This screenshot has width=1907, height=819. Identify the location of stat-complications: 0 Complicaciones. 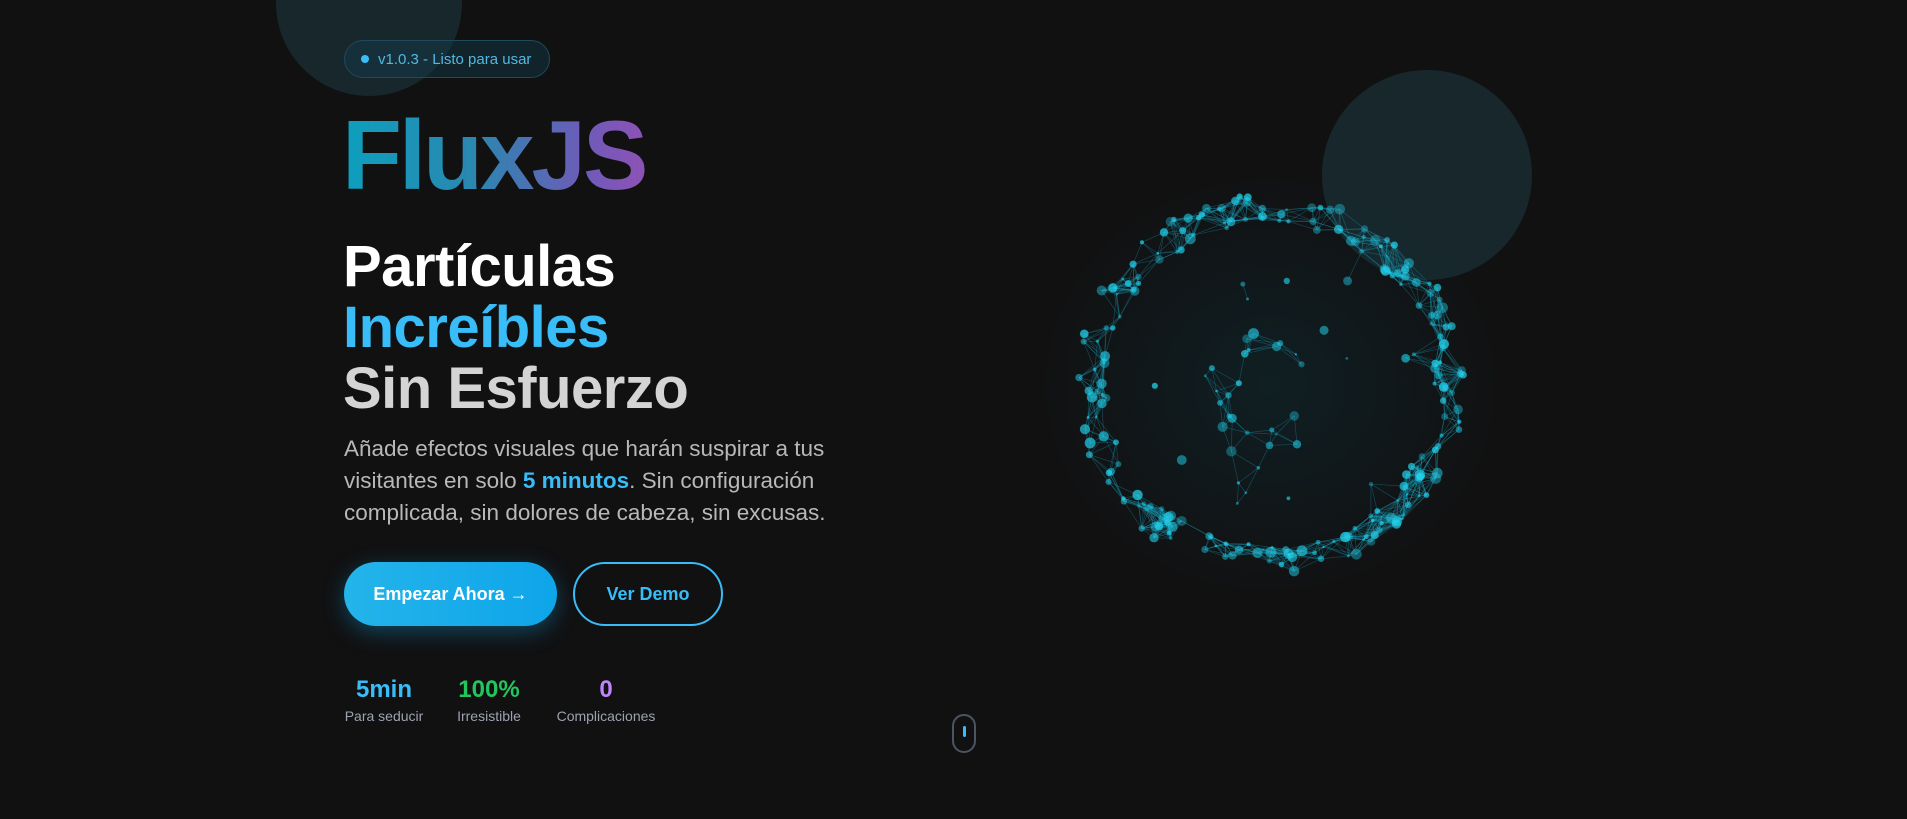
(606, 700).